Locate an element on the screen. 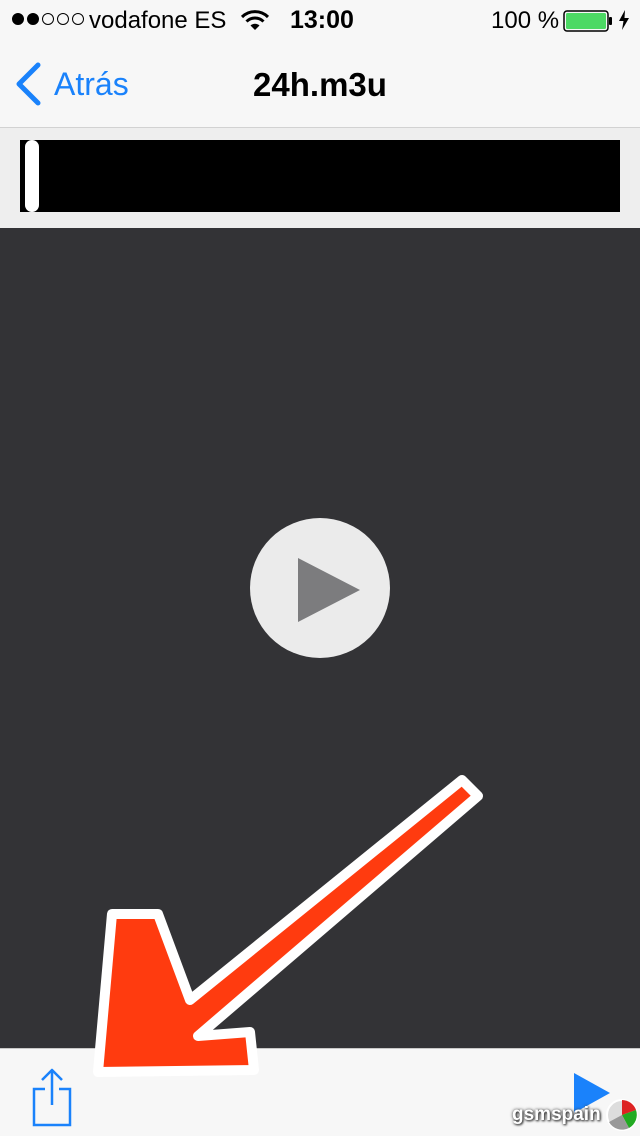 The width and height of the screenshot is (640, 1136). page-title: 24h.m3u is located at coordinates (320, 84).